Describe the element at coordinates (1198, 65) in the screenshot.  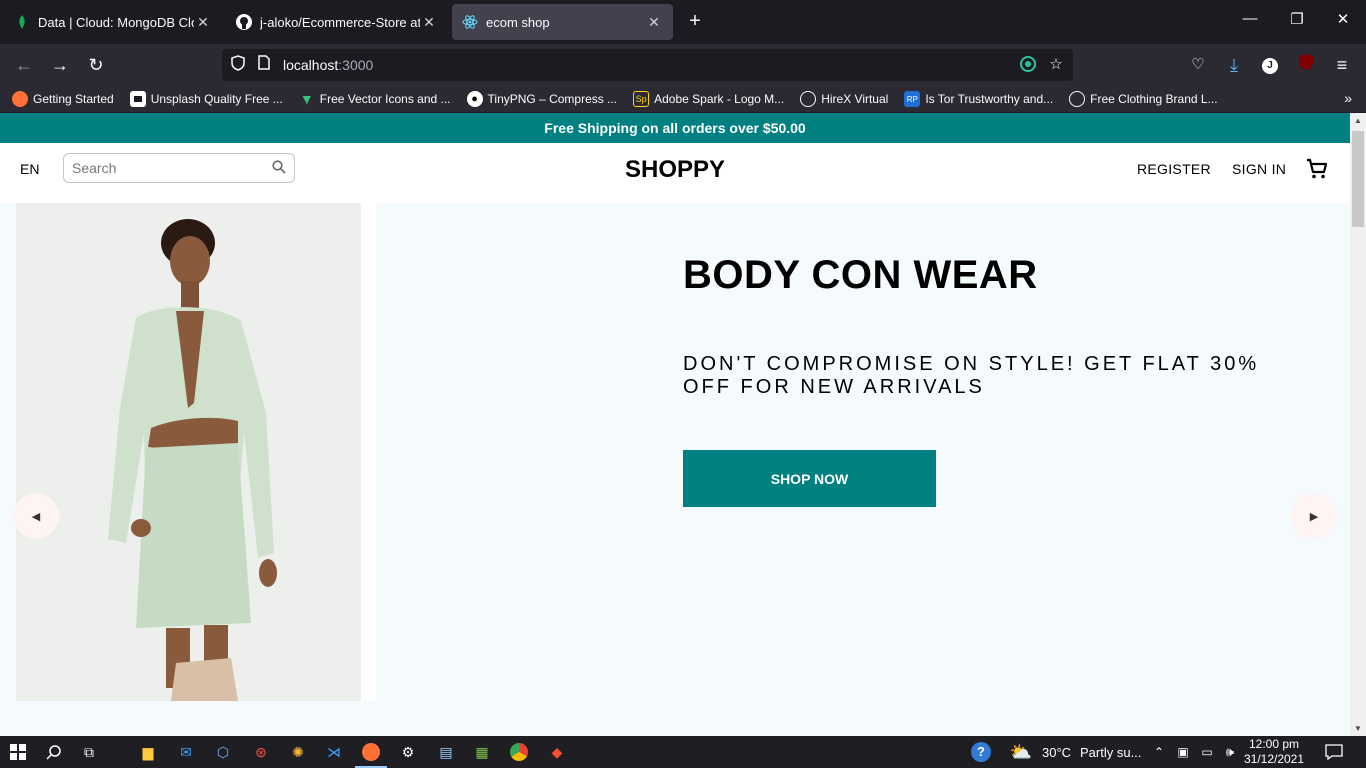
I see `pocket-icon: ♡` at that location.